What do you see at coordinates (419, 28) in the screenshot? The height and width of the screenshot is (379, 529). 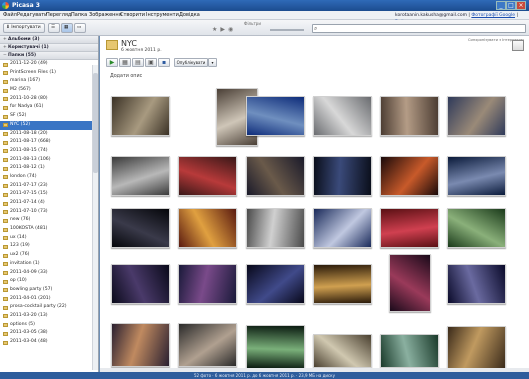 I see `search-input: ⌕` at bounding box center [419, 28].